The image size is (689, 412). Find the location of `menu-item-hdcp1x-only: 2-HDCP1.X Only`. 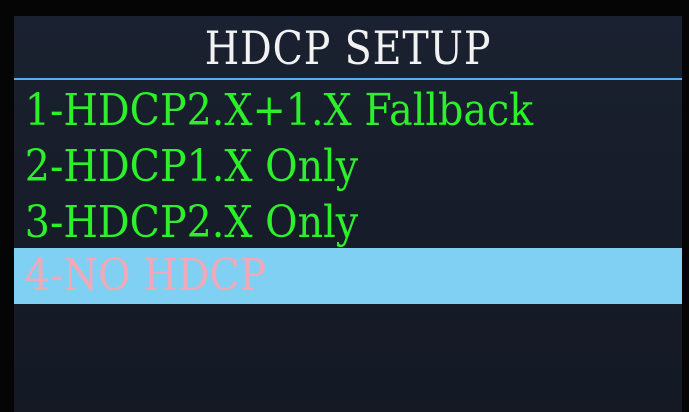

menu-item-hdcp1x-only: 2-HDCP1.X Only is located at coordinates (348, 167).